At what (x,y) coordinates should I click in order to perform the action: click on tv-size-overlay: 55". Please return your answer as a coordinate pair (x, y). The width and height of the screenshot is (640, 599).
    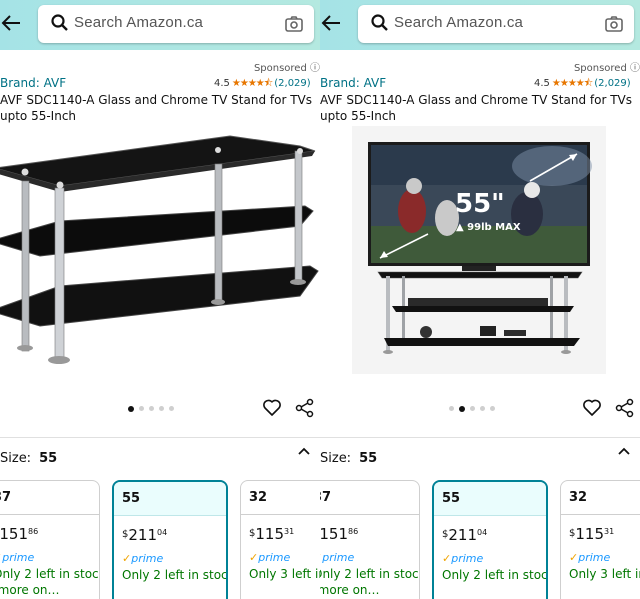
    Looking at the image, I should click on (480, 204).